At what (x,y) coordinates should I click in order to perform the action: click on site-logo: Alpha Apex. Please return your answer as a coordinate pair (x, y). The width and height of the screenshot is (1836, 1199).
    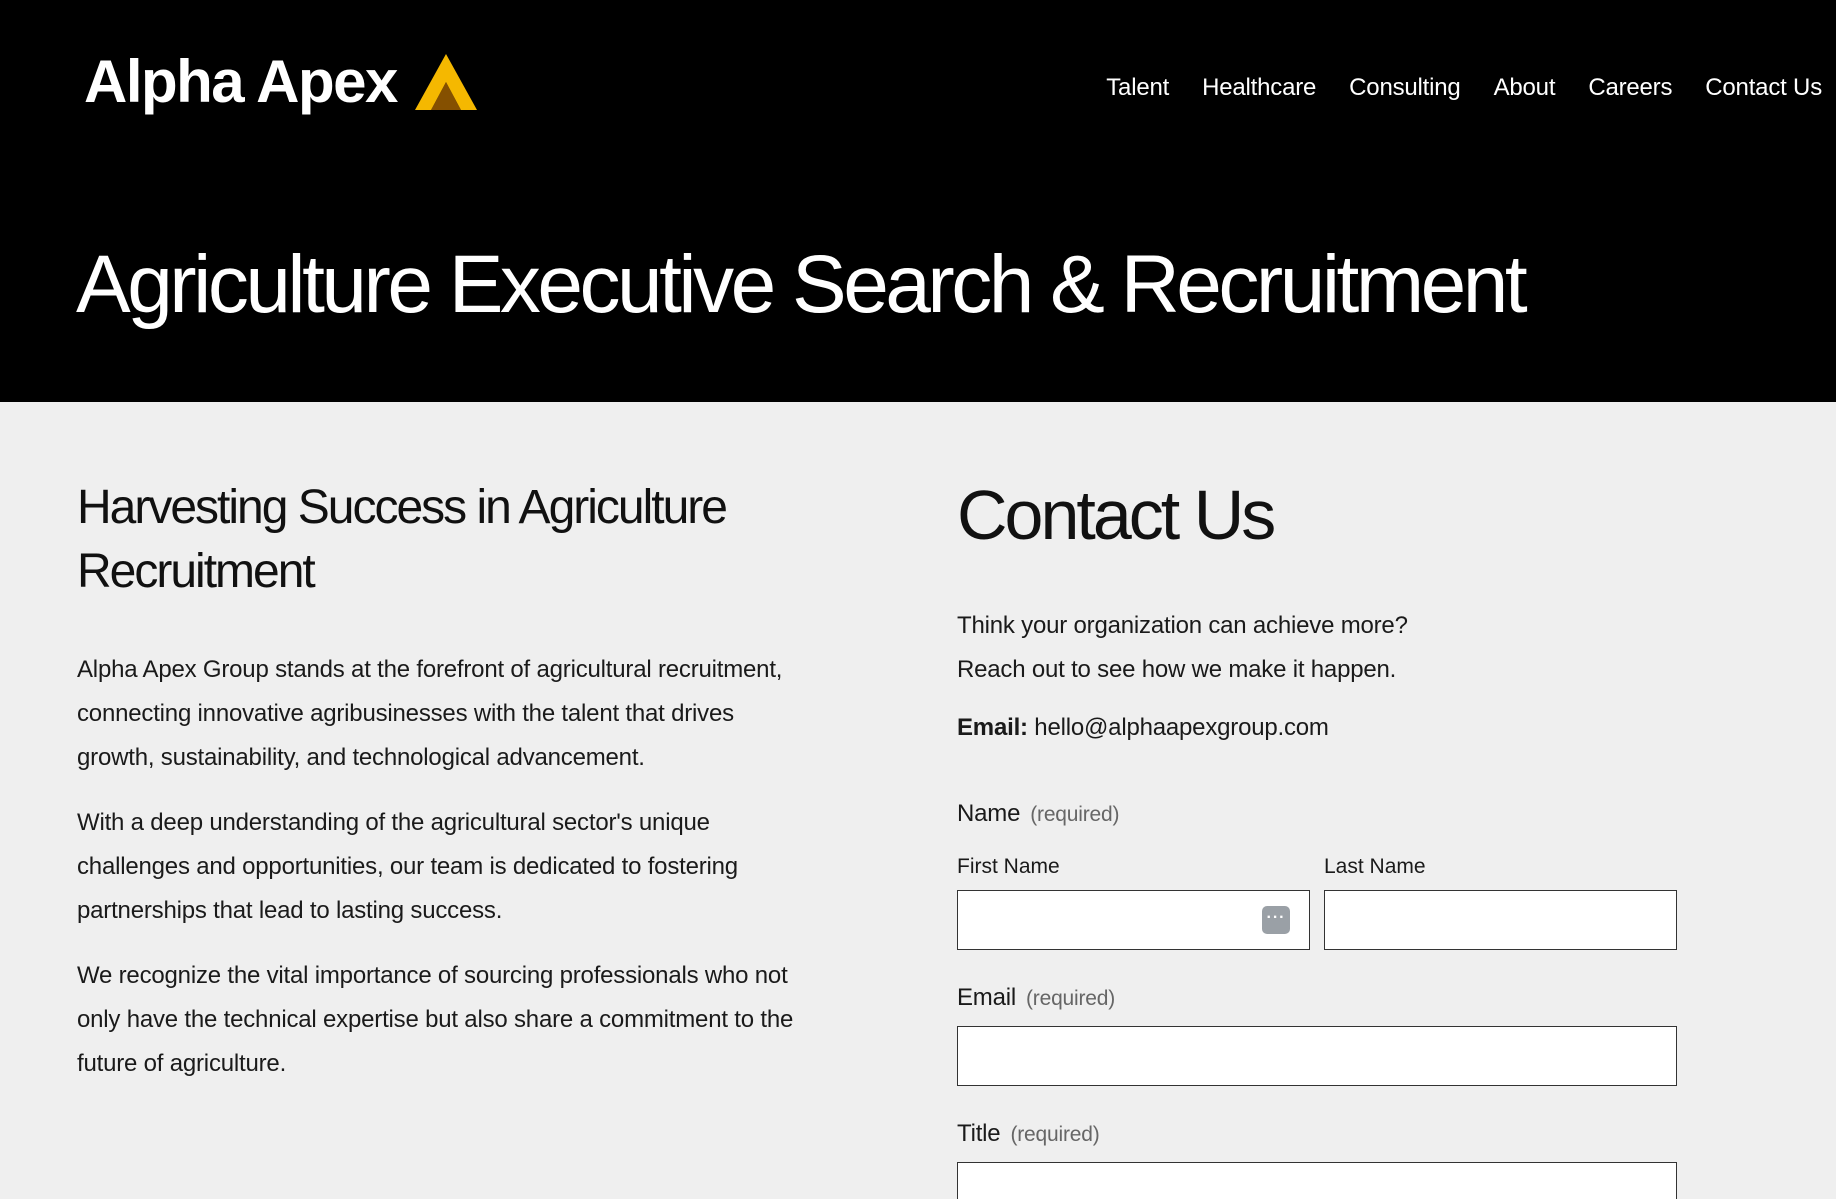
    Looking at the image, I should click on (280, 82).